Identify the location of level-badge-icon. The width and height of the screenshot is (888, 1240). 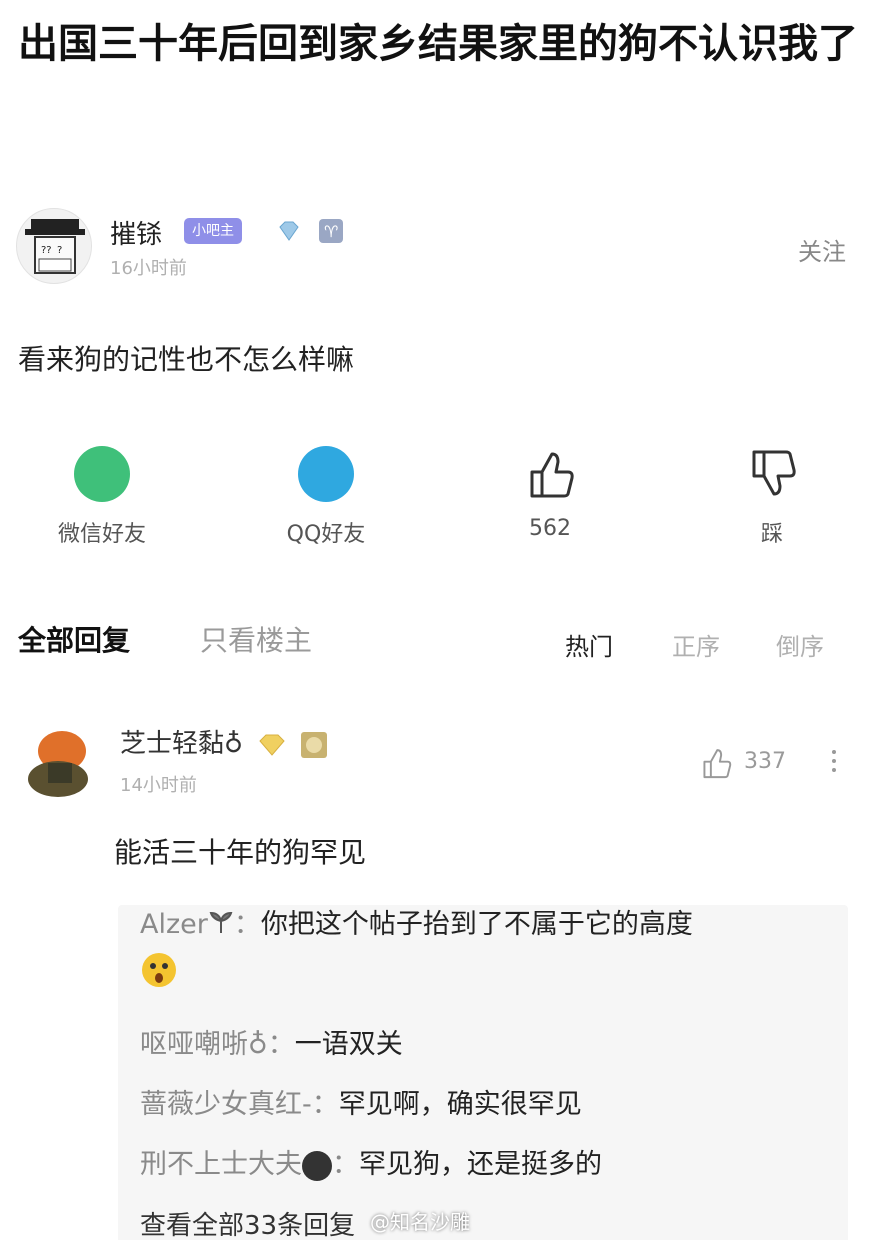
(313, 744).